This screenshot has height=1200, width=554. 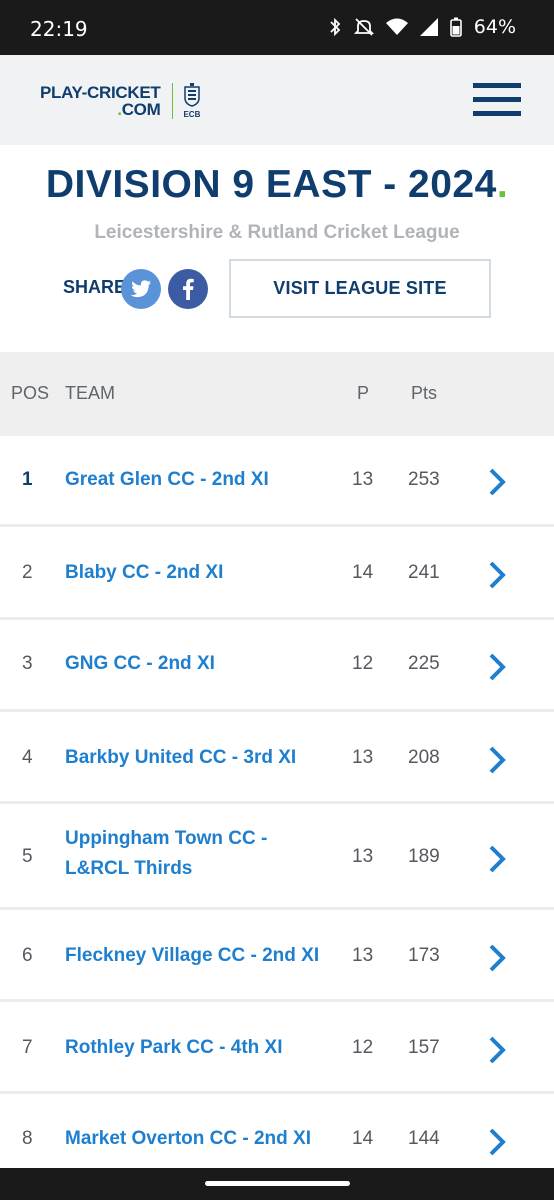 What do you see at coordinates (424, 1047) in the screenshot?
I see `row-points: 157` at bounding box center [424, 1047].